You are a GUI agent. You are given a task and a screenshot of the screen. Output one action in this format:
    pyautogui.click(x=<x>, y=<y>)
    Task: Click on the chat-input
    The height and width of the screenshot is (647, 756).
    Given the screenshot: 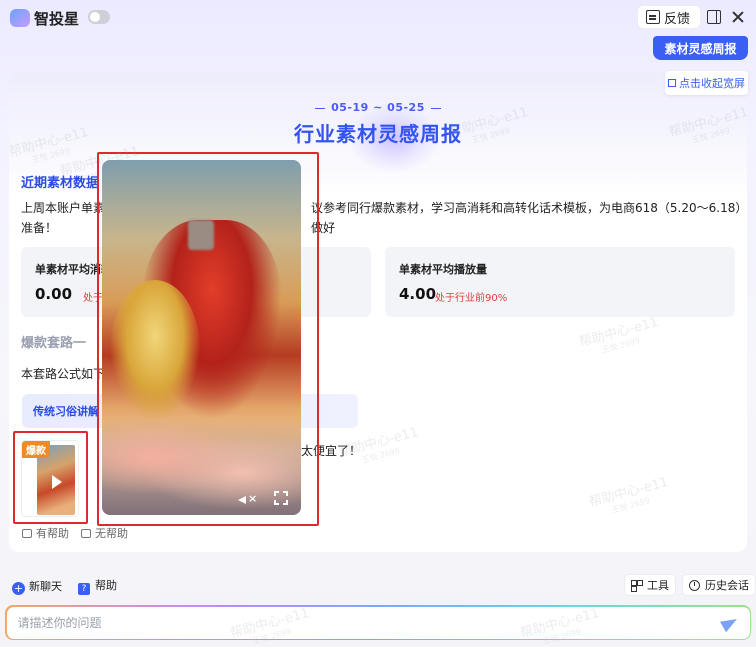 What is the action you would take?
    pyautogui.click(x=346, y=622)
    